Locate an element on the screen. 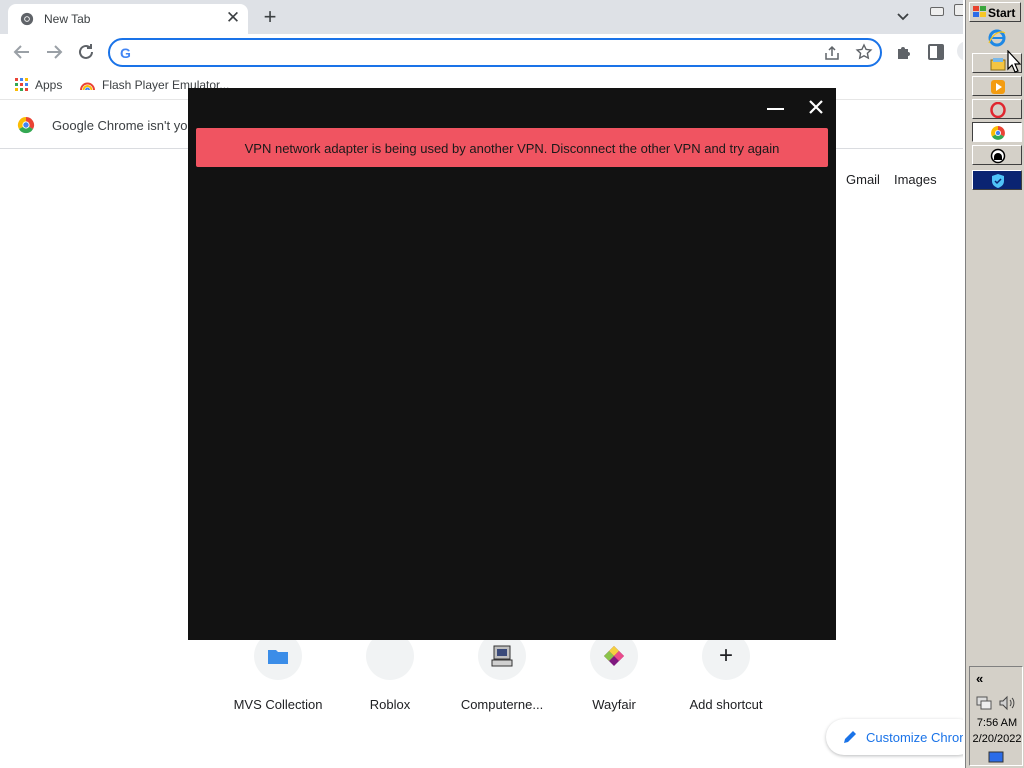  address-bar: G is located at coordinates (495, 52).